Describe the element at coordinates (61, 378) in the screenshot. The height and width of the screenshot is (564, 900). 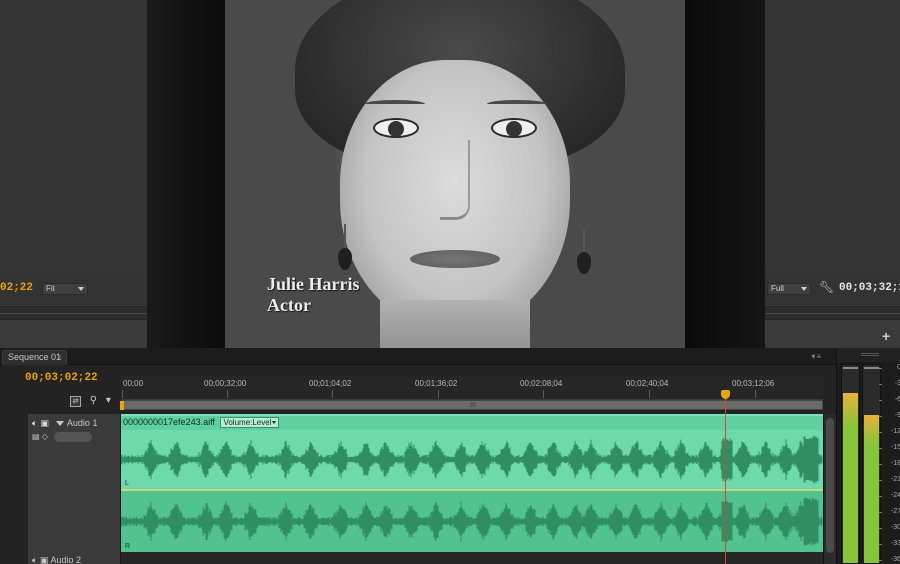
I see `timeline-timecode: 00;03;02;22` at that location.